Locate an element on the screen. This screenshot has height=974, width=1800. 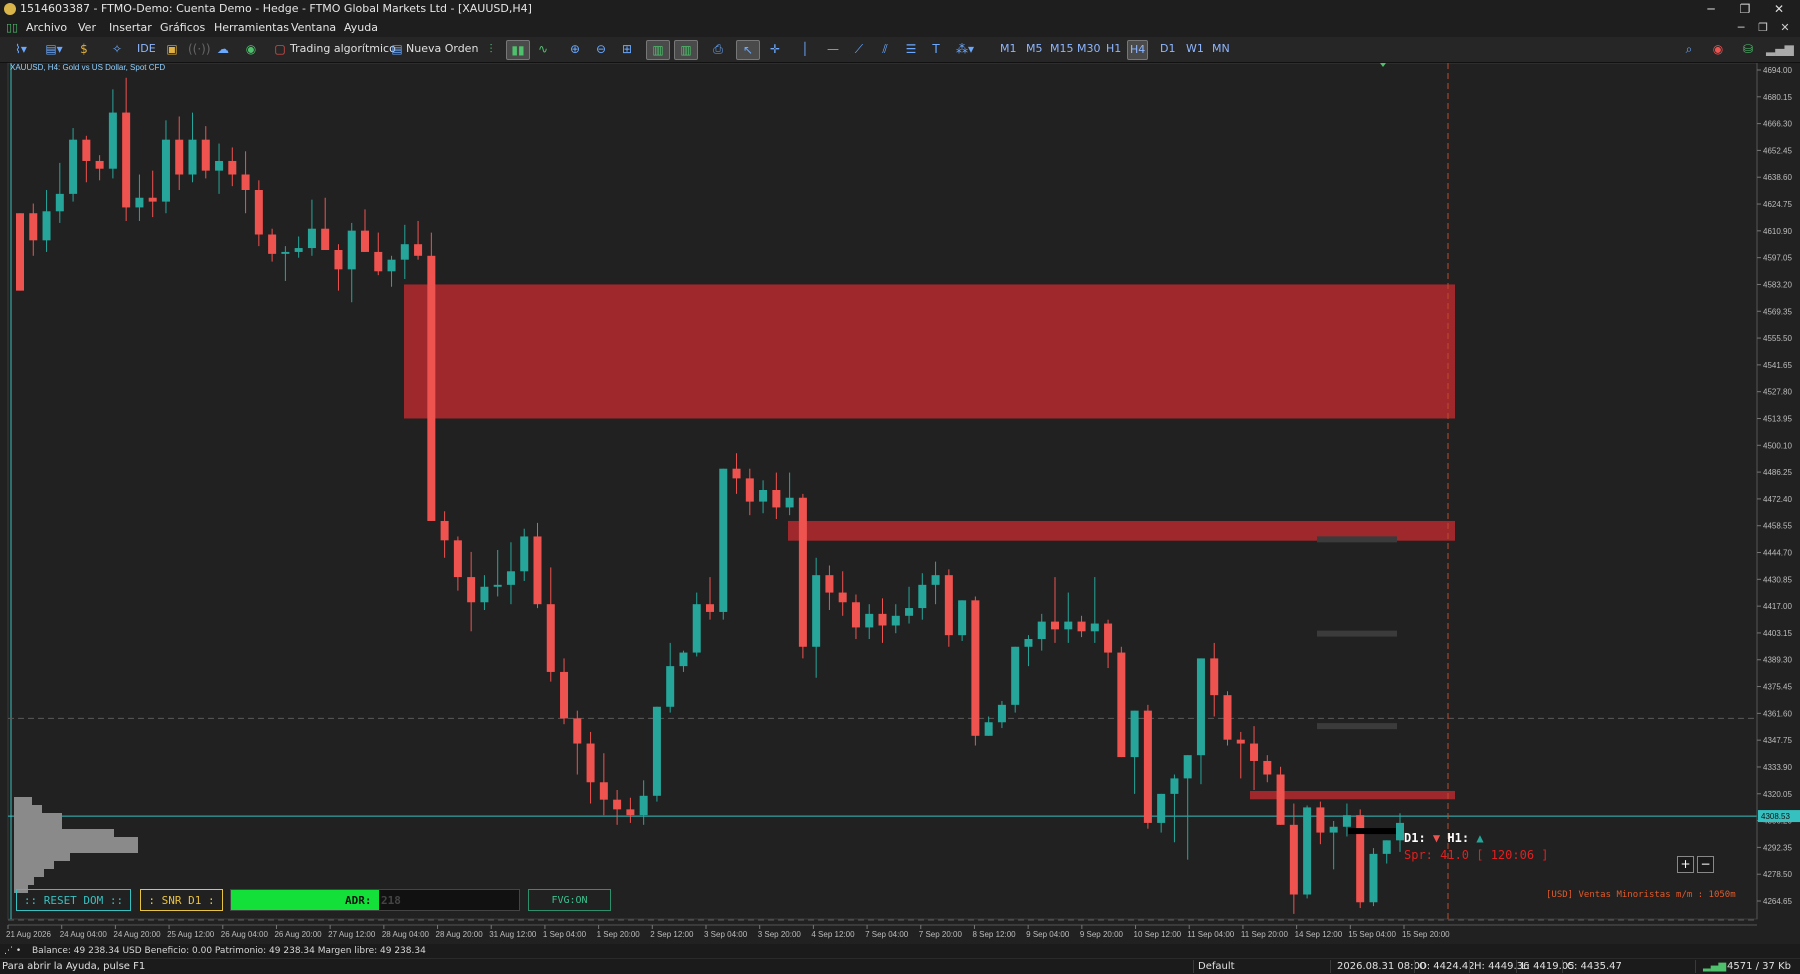
search-icon: ⌕ is located at coordinates (1689, 49).